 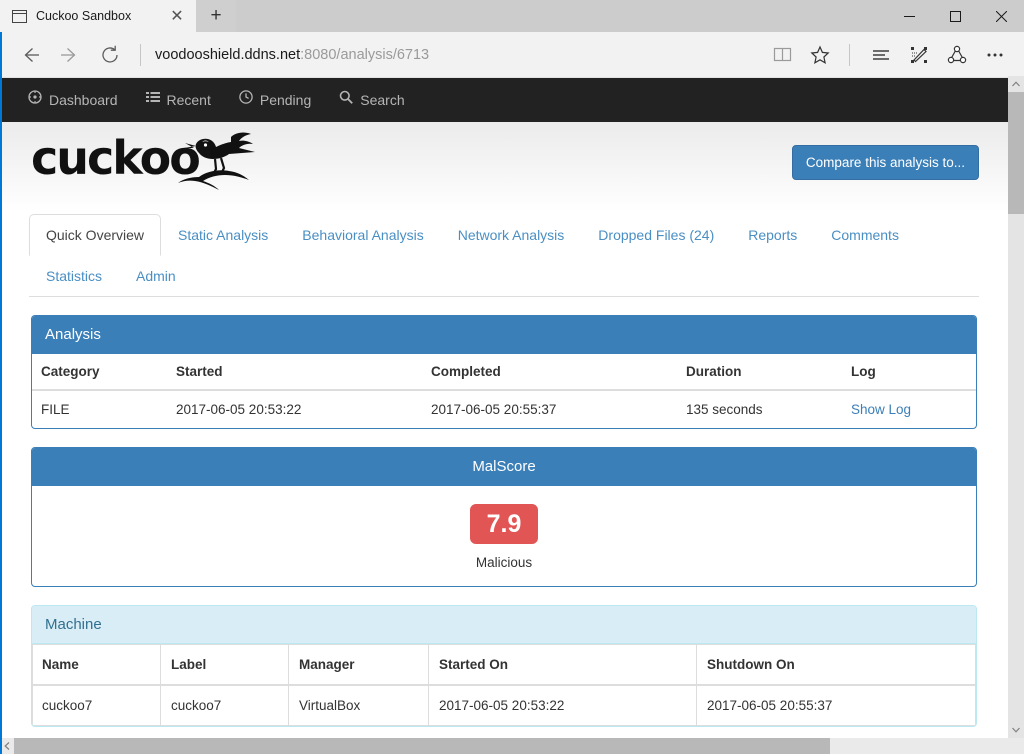 What do you see at coordinates (562, 705) in the screenshot?
I see `td-started-on: 2017-06-05 20:53:22` at bounding box center [562, 705].